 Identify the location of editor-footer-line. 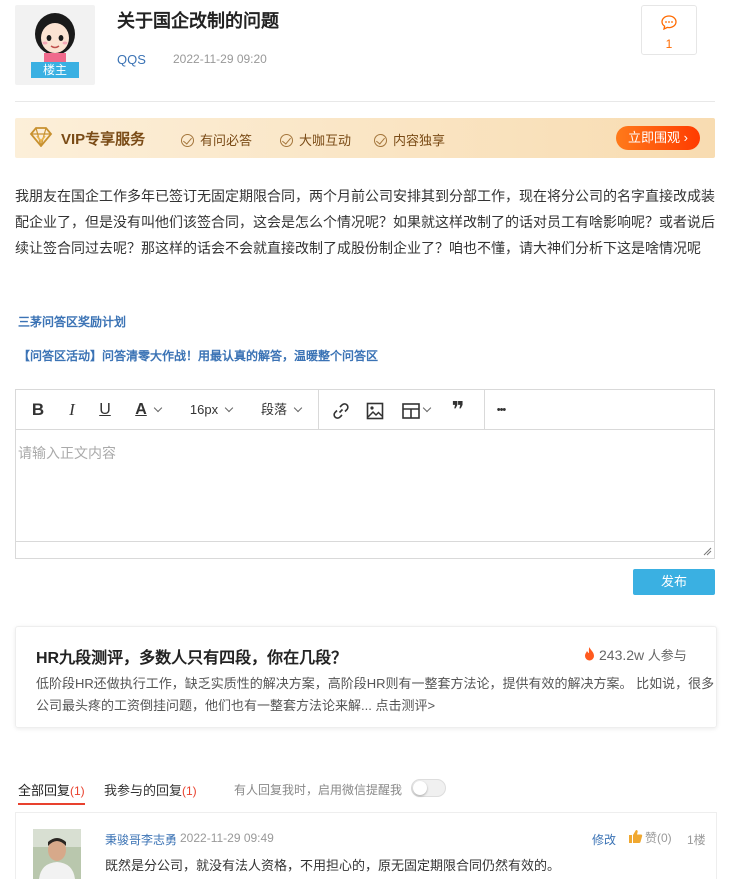
(365, 541).